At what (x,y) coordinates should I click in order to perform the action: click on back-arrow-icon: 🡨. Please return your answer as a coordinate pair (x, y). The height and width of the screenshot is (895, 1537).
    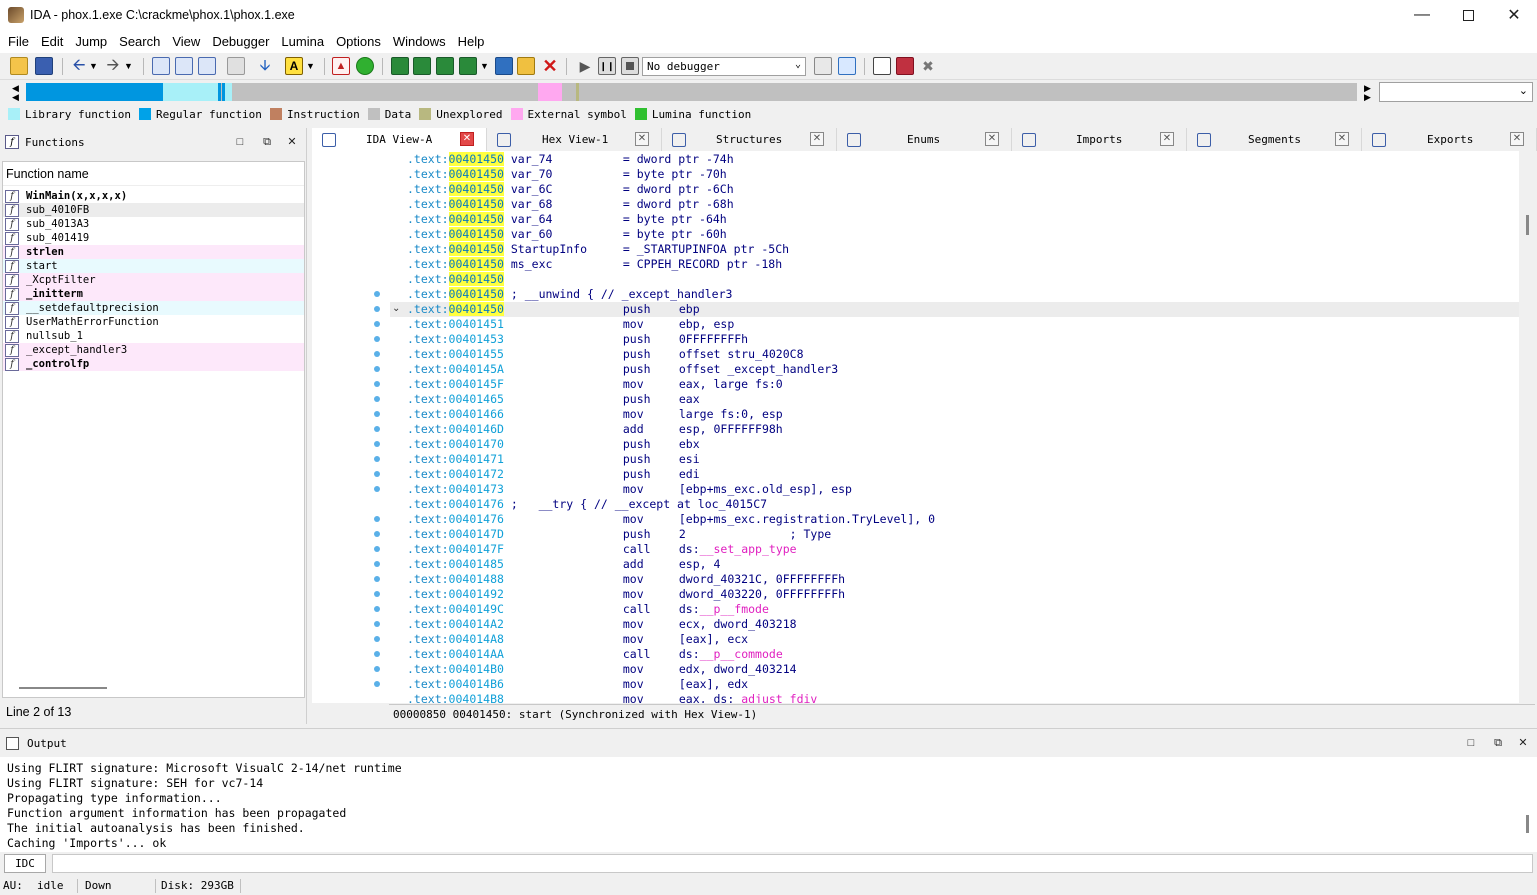
    Looking at the image, I should click on (79, 66).